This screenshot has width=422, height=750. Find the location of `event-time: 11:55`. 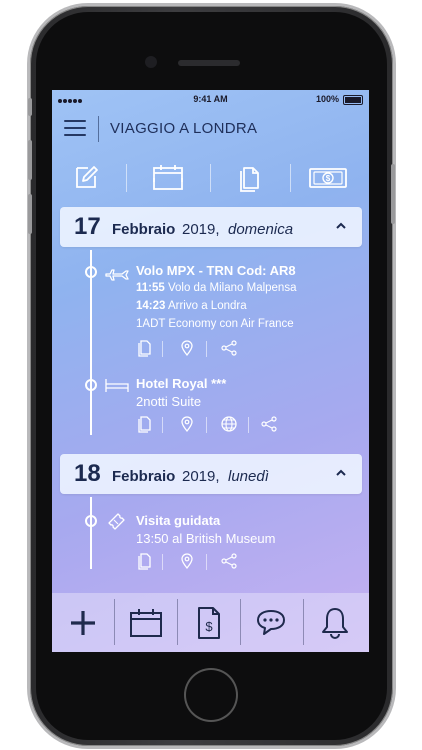

event-time: 11:55 is located at coordinates (150, 288).